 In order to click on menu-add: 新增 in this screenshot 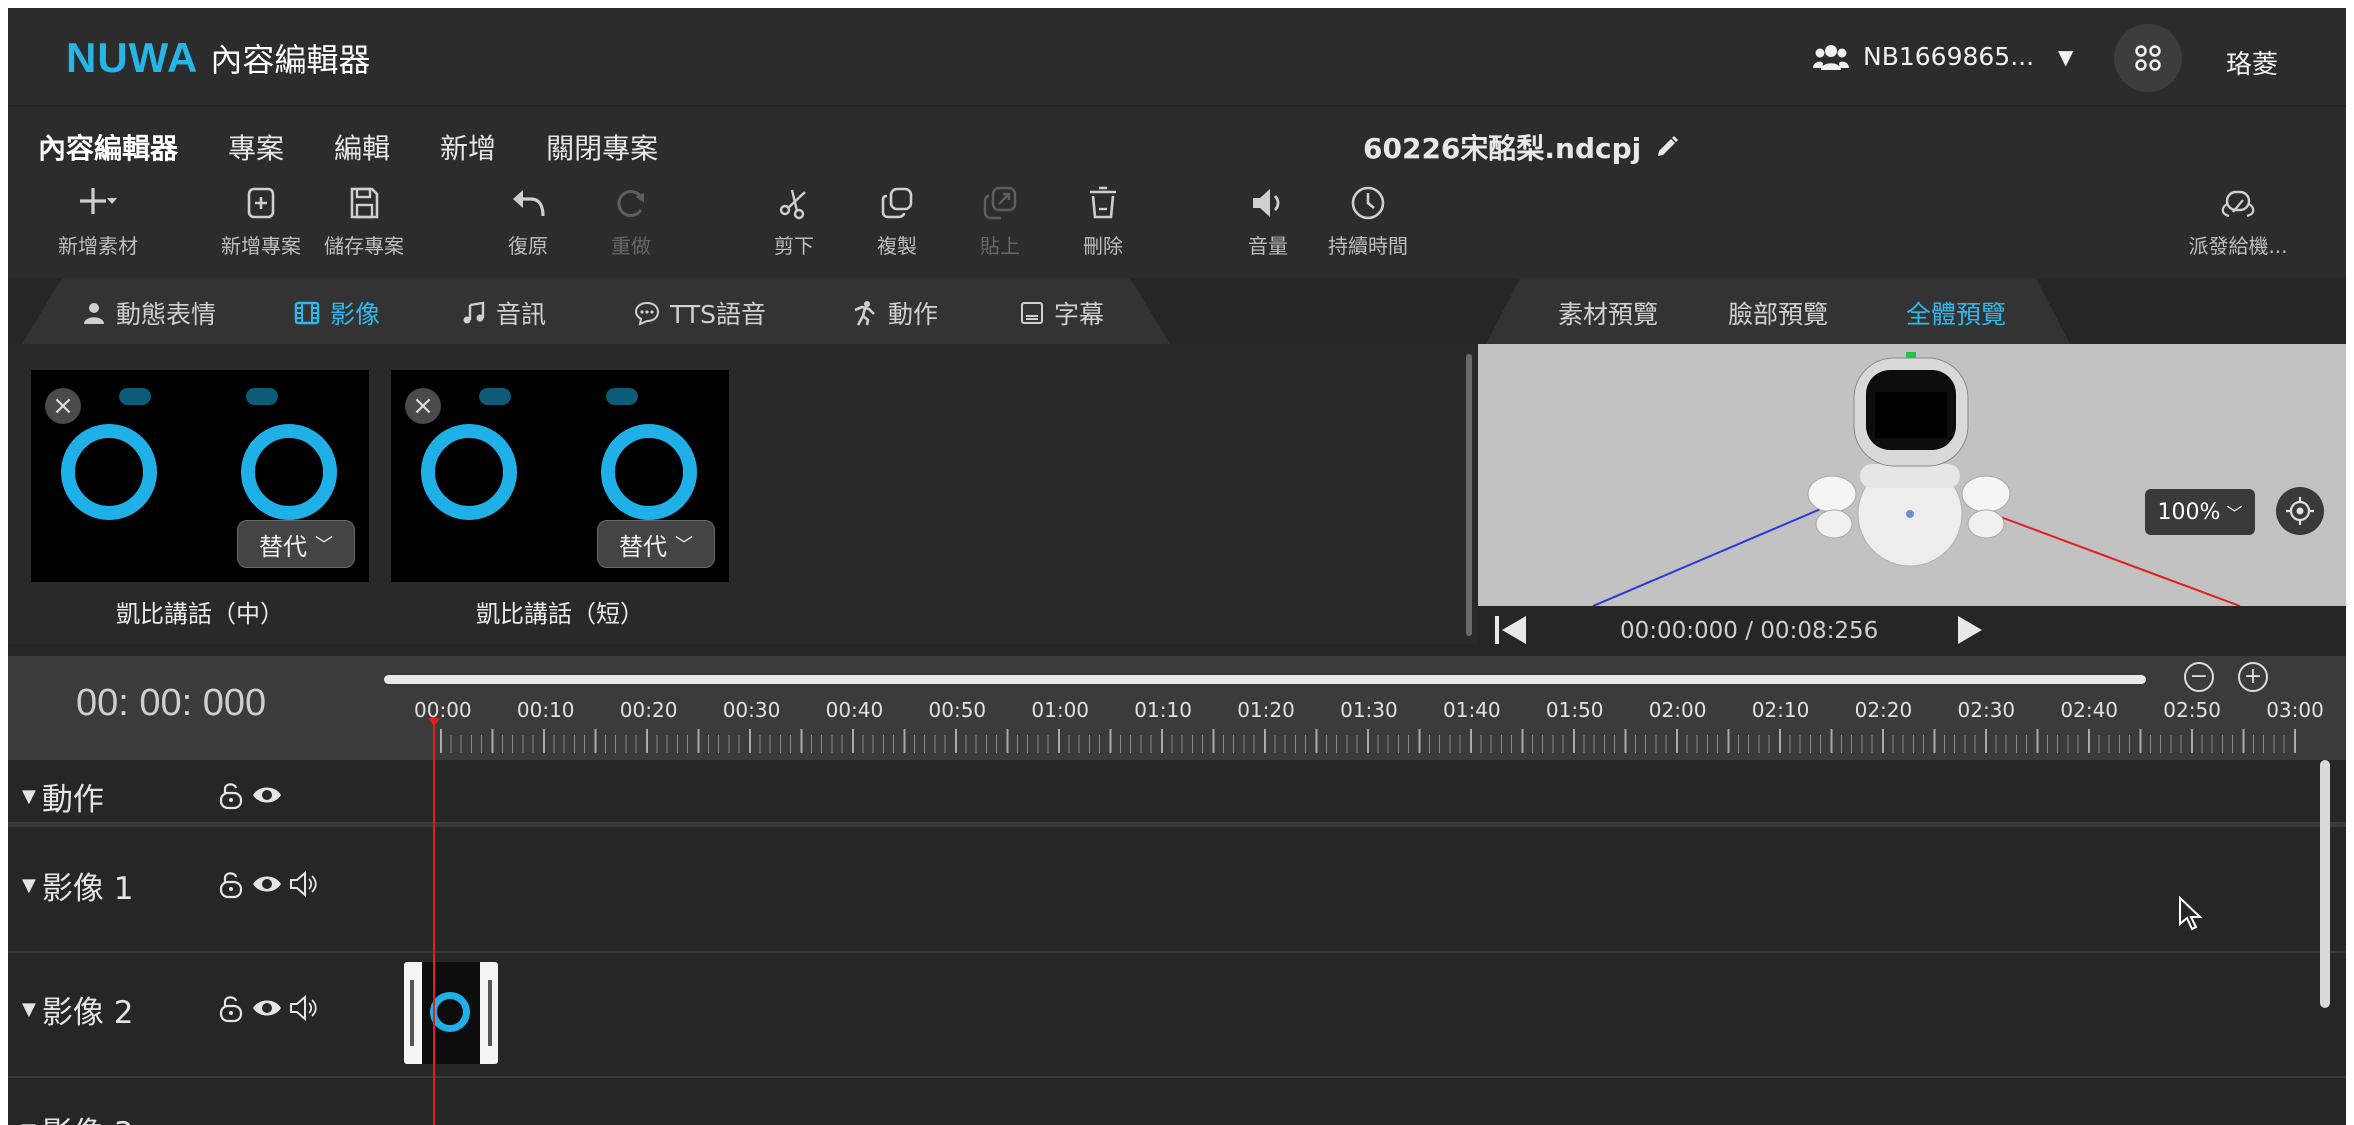, I will do `click(468, 147)`.